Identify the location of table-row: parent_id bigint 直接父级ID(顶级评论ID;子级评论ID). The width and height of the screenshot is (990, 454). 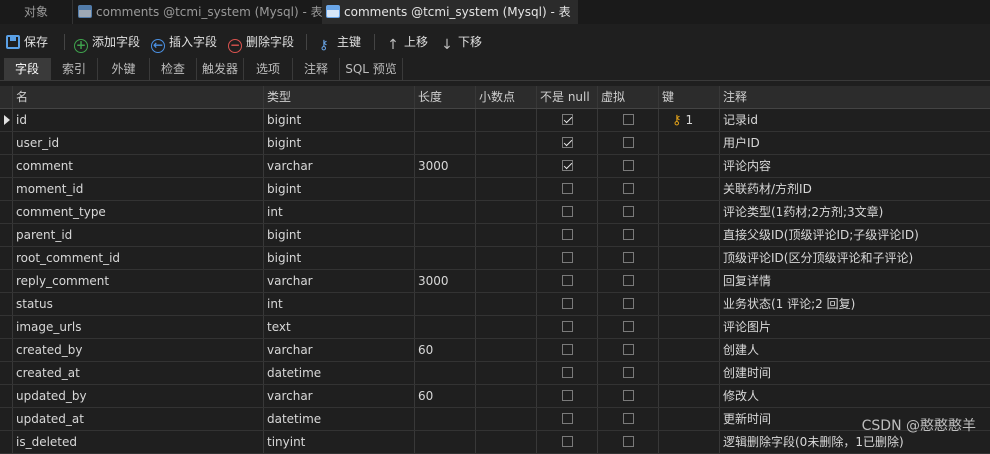
(495, 235).